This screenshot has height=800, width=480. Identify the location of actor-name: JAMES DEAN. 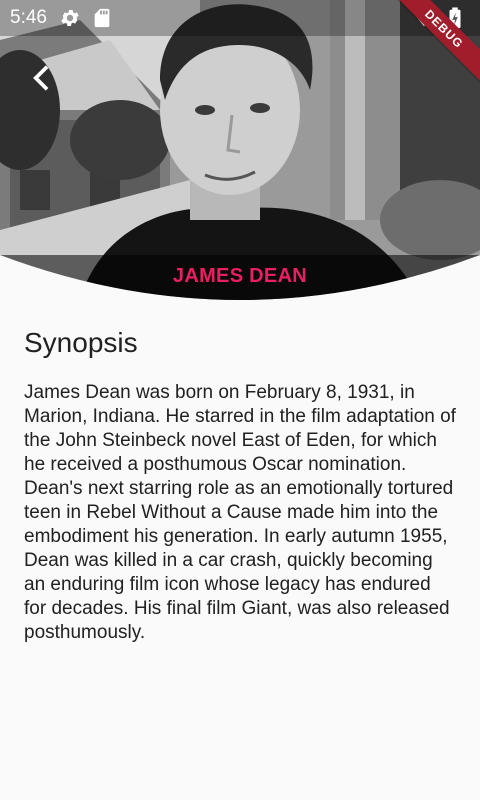
(240, 276).